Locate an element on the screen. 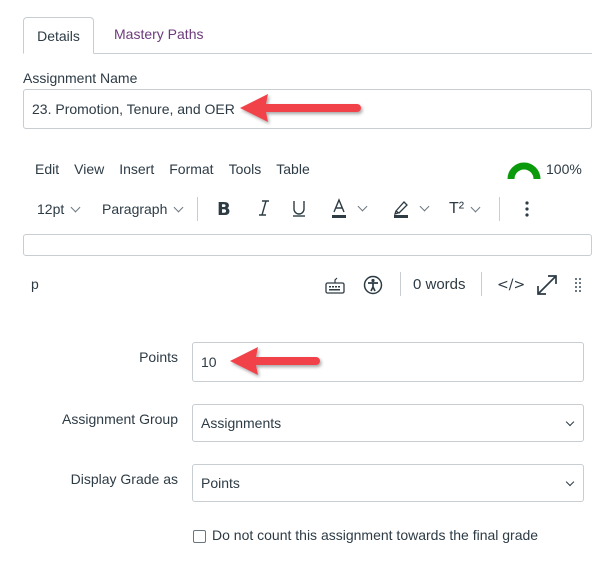  arrow-annotation-points is located at coordinates (275, 361).